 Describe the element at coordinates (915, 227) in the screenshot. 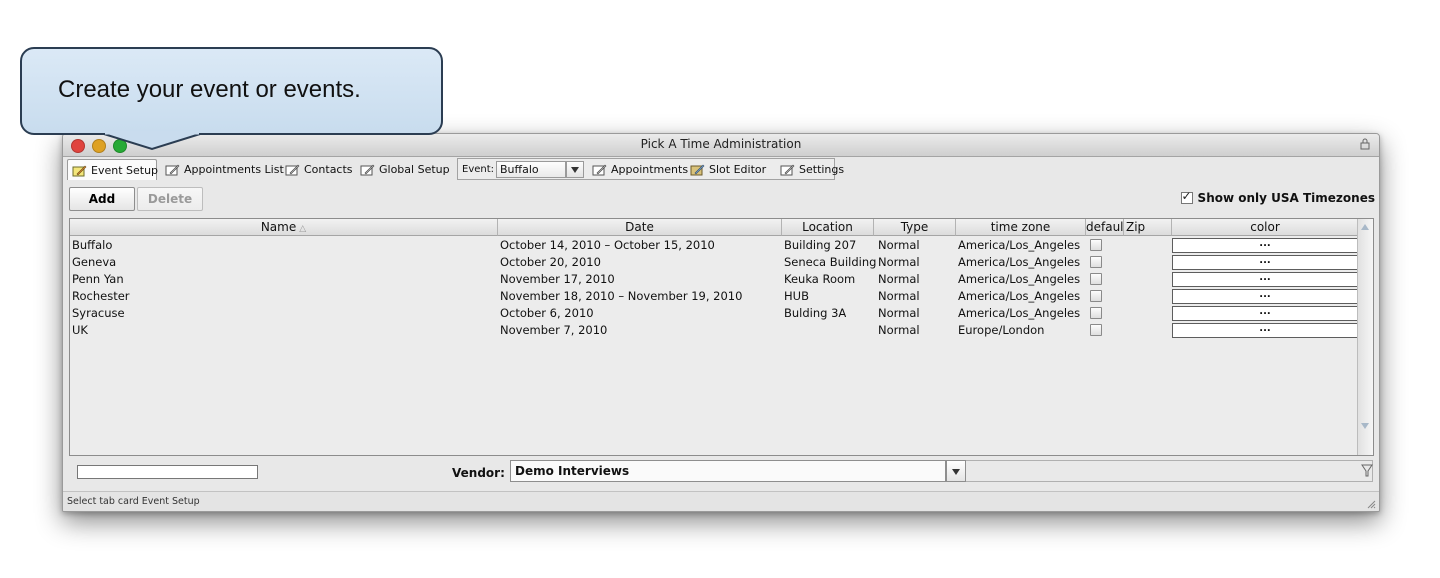

I see `column-header-type: Type` at that location.